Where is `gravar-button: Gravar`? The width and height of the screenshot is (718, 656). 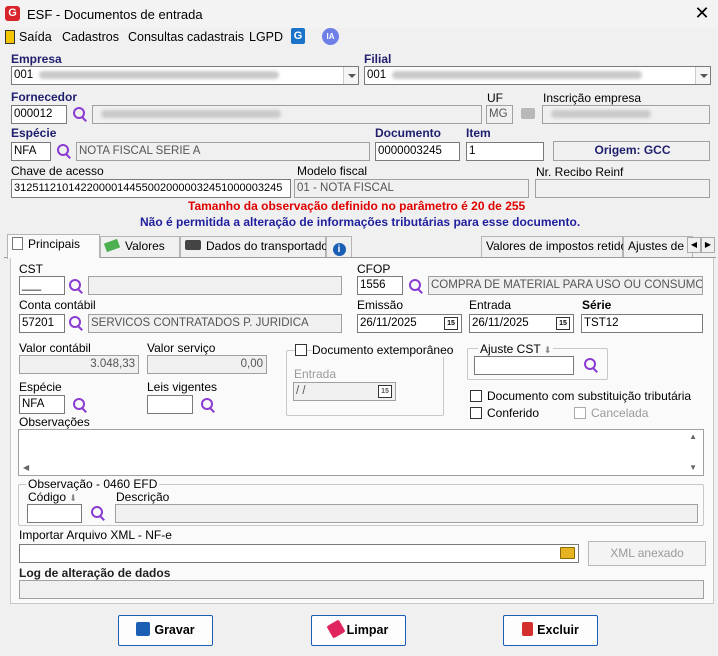 gravar-button: Gravar is located at coordinates (165, 630).